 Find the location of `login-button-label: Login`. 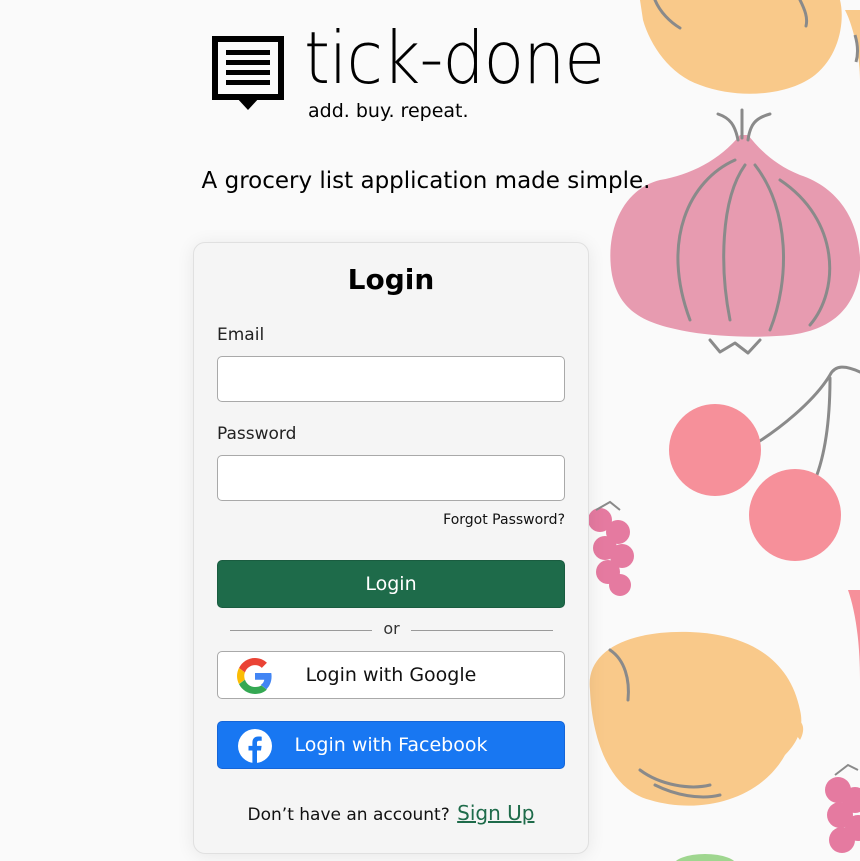

login-button-label: Login is located at coordinates (391, 584).